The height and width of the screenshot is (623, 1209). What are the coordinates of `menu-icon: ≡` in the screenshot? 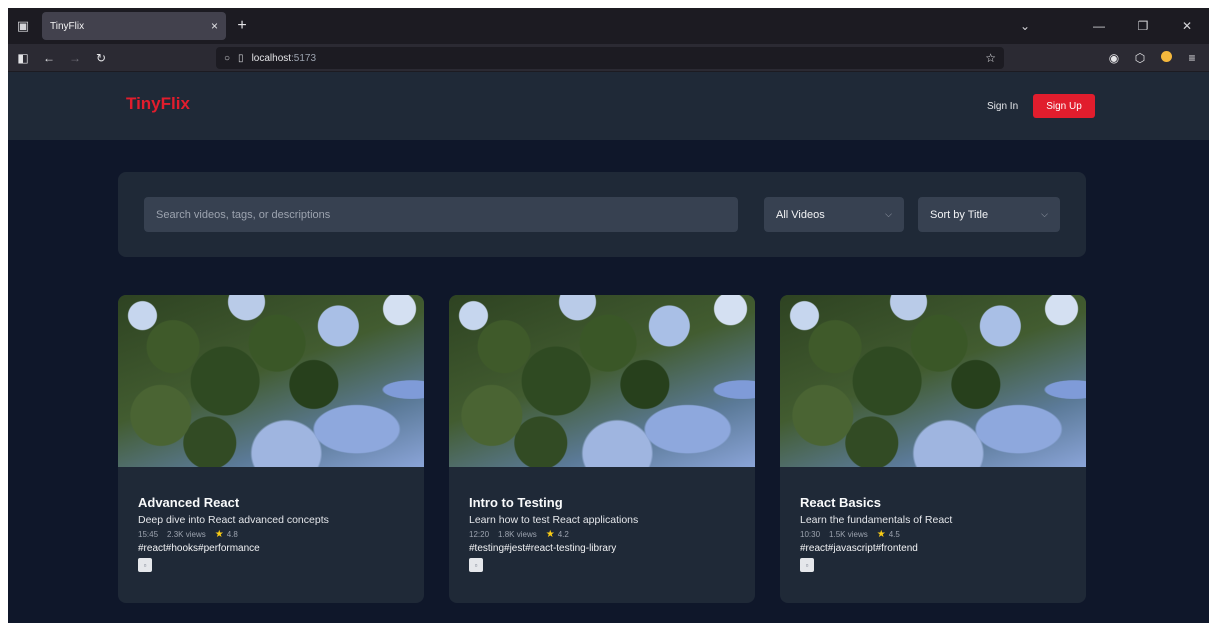 It's located at (1192, 58).